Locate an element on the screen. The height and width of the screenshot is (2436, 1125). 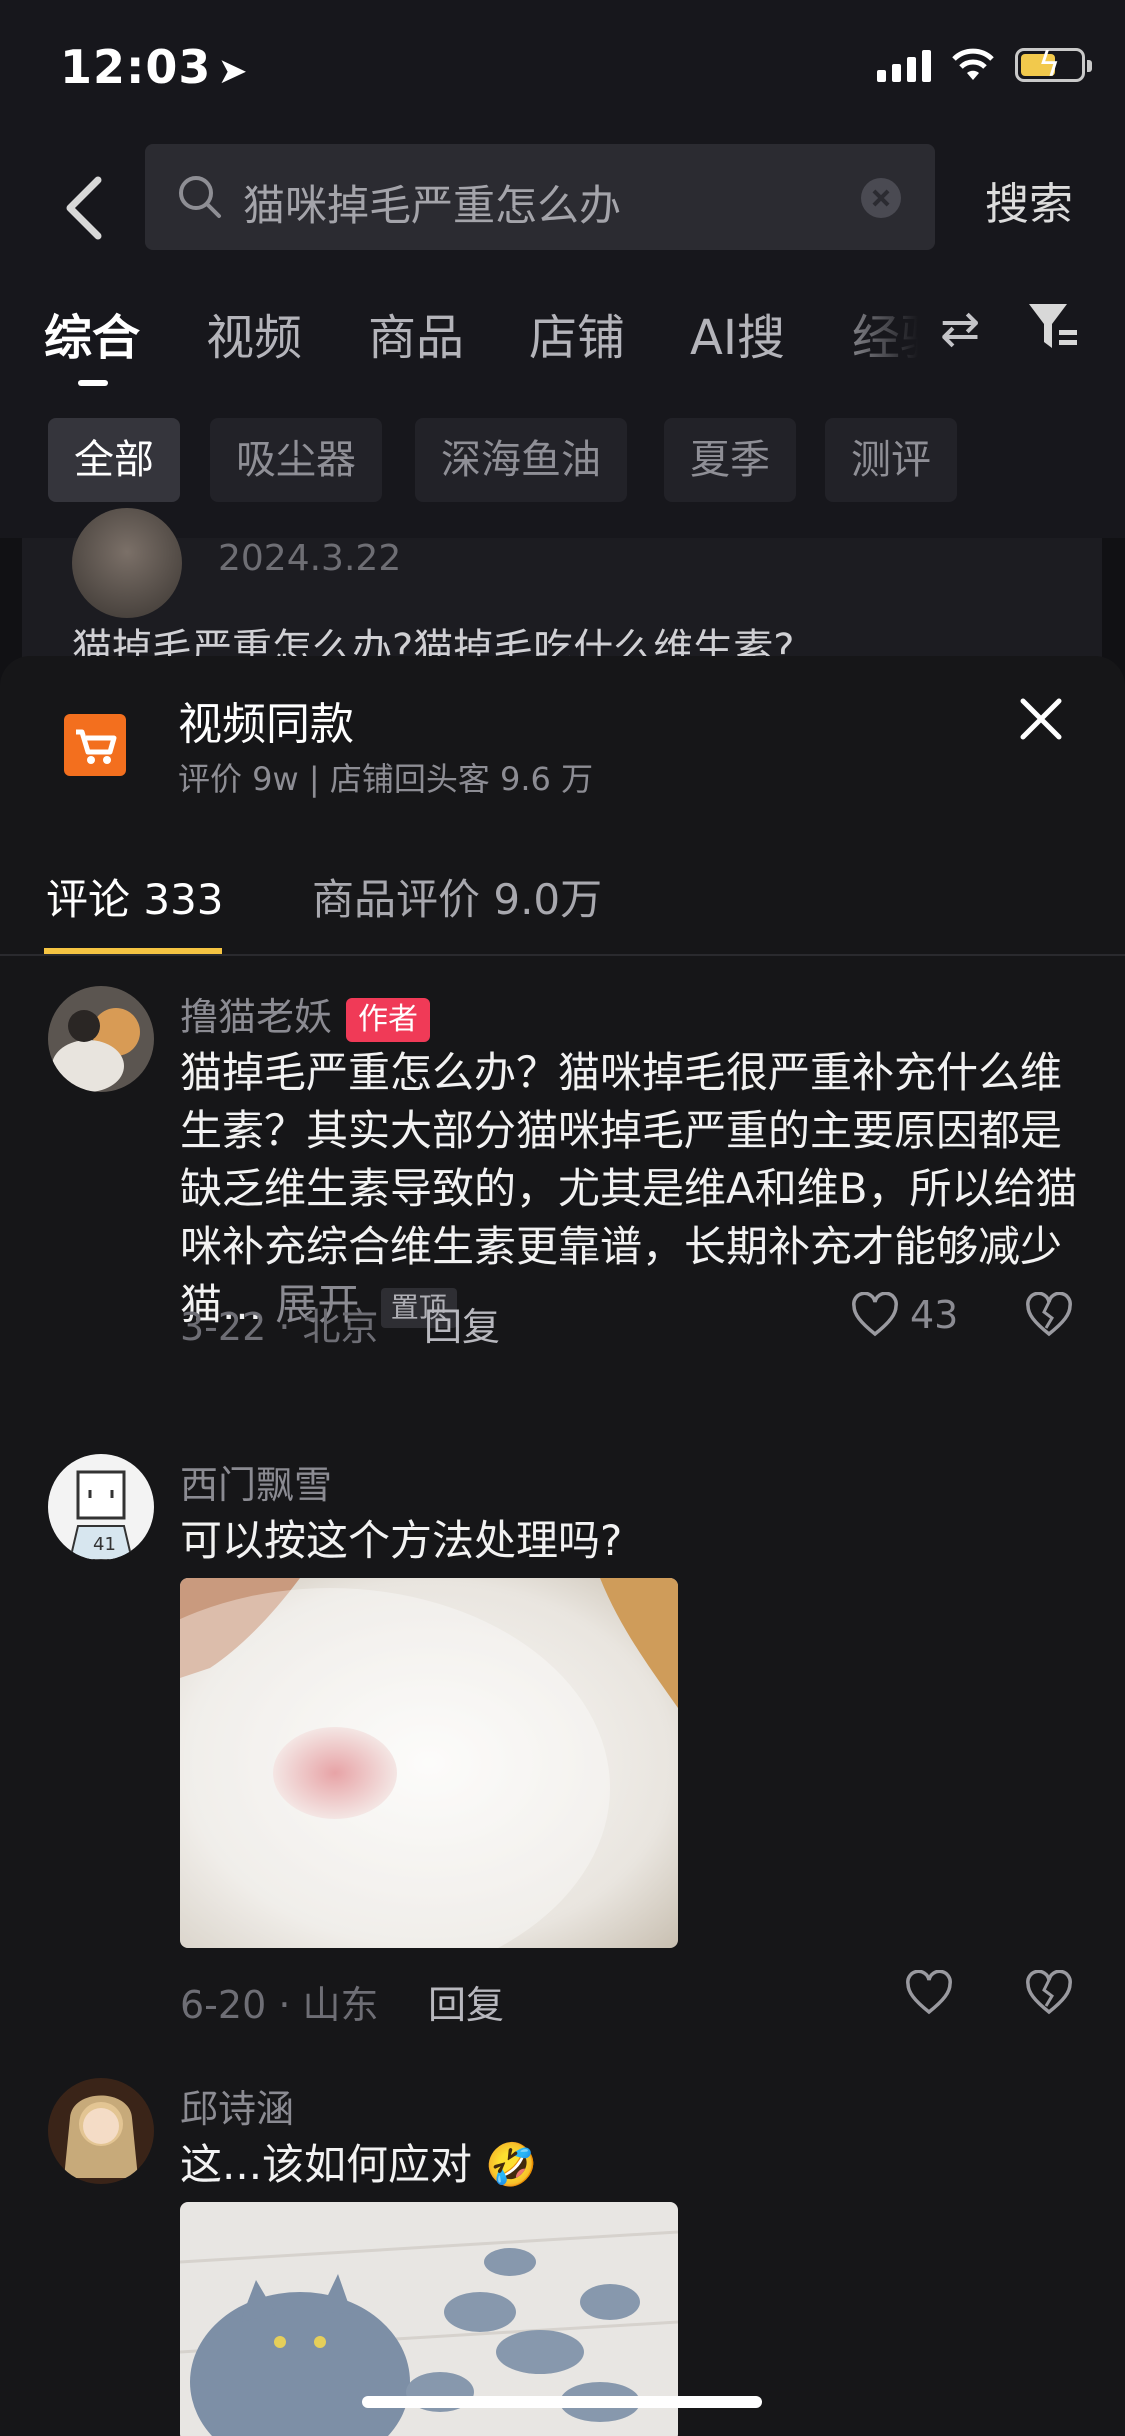
home-indicator is located at coordinates (562, 2402).